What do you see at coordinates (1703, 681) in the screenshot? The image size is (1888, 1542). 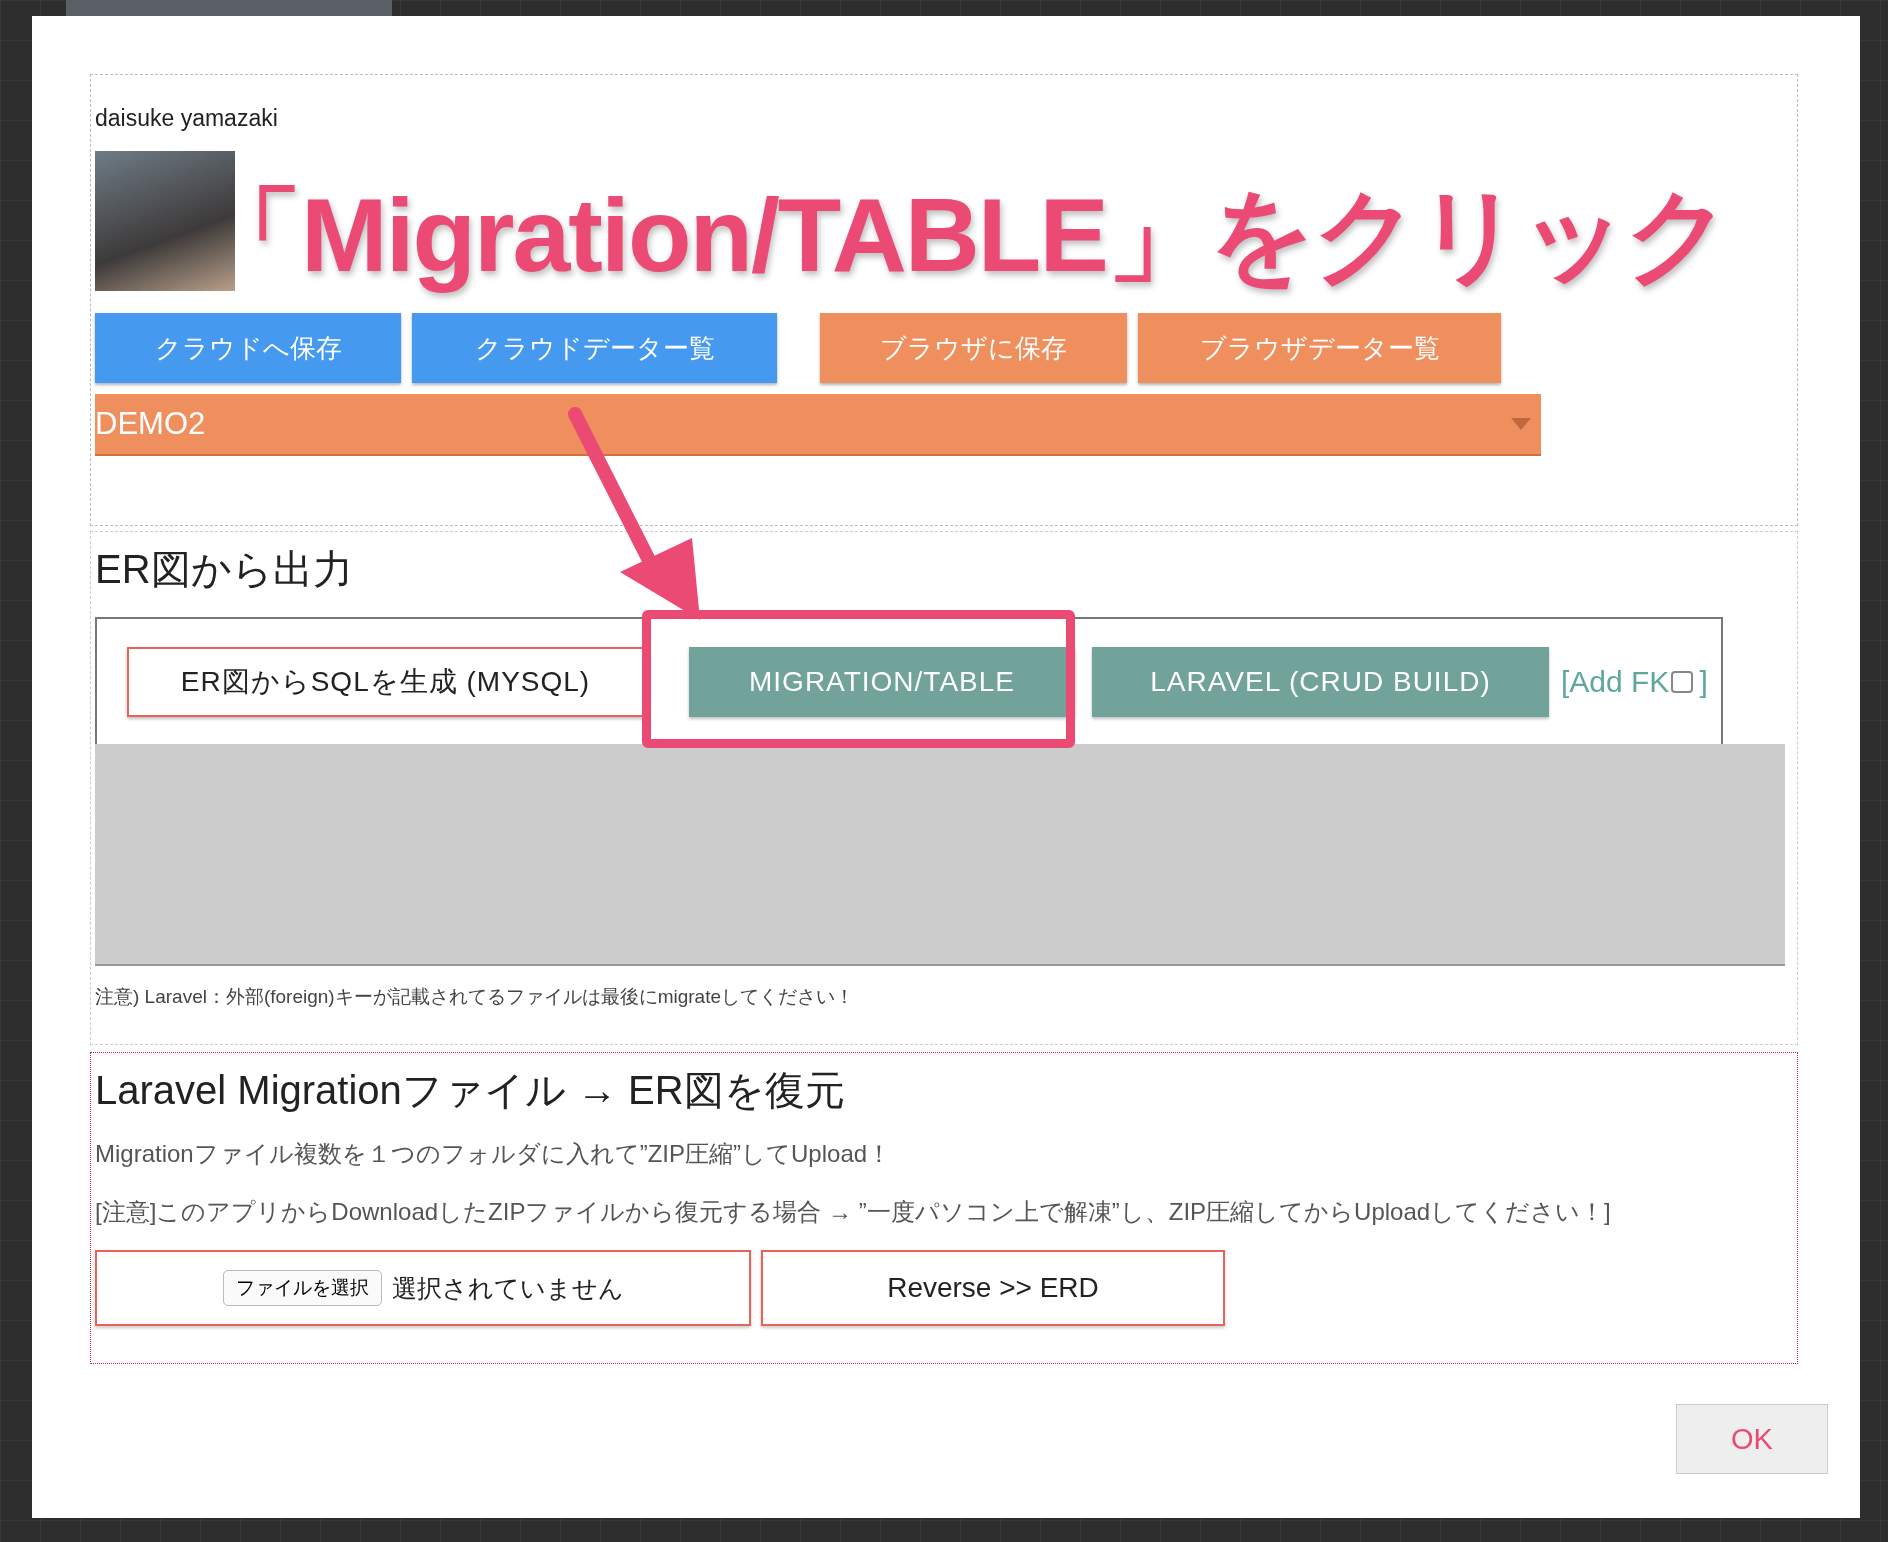 I see `bracket-text: ]` at bounding box center [1703, 681].